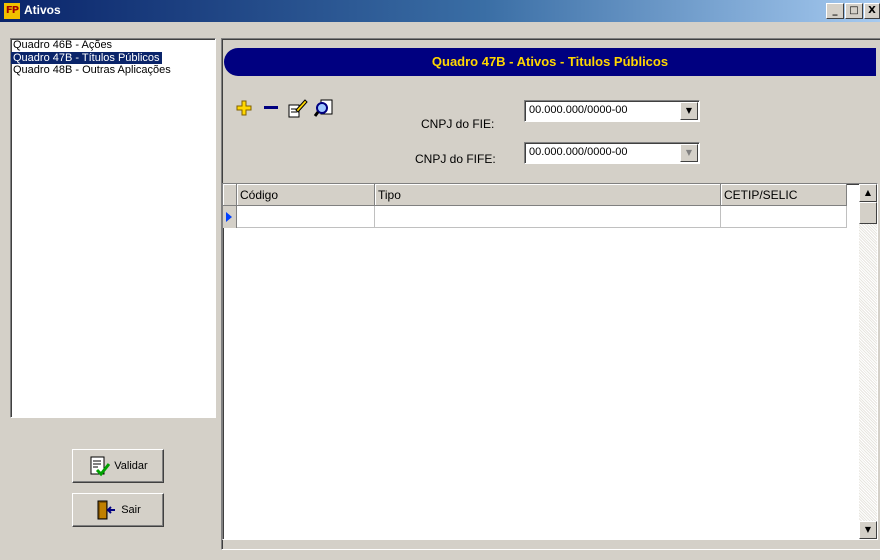  What do you see at coordinates (106, 510) in the screenshot?
I see `exit-door-icon` at bounding box center [106, 510].